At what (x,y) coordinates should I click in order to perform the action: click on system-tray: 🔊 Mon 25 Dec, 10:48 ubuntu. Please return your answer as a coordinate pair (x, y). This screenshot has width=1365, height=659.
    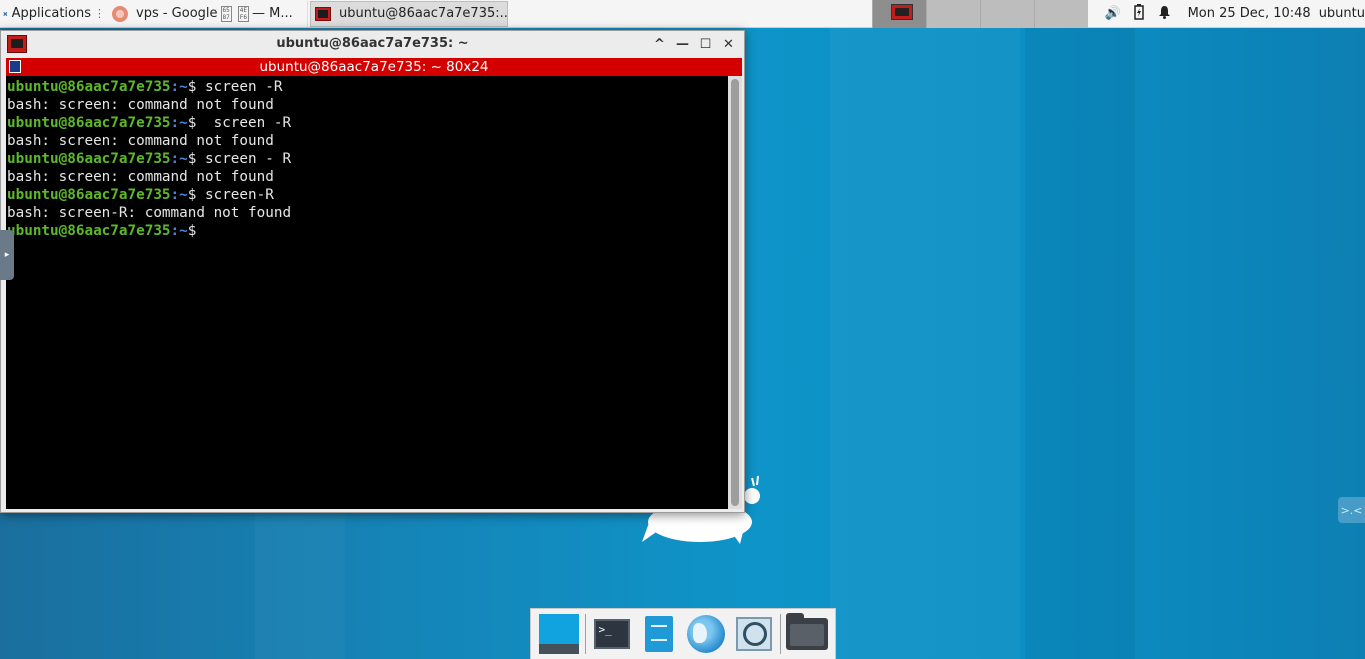
    Looking at the image, I should click on (1232, 14).